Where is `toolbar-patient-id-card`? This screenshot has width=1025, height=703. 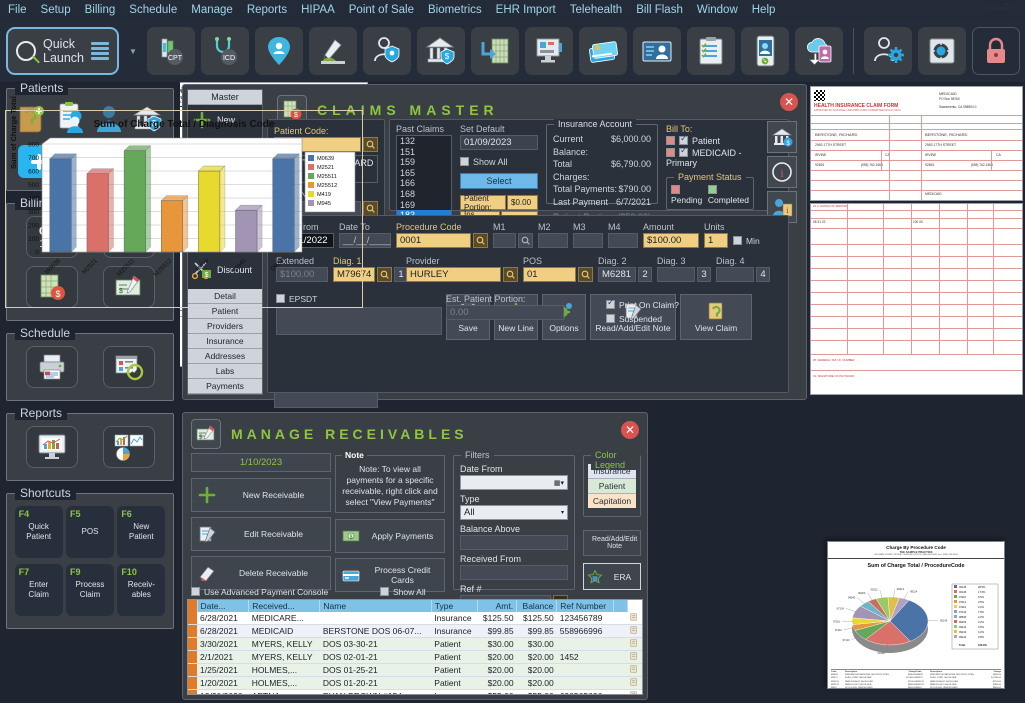 toolbar-patient-id-card is located at coordinates (656, 51).